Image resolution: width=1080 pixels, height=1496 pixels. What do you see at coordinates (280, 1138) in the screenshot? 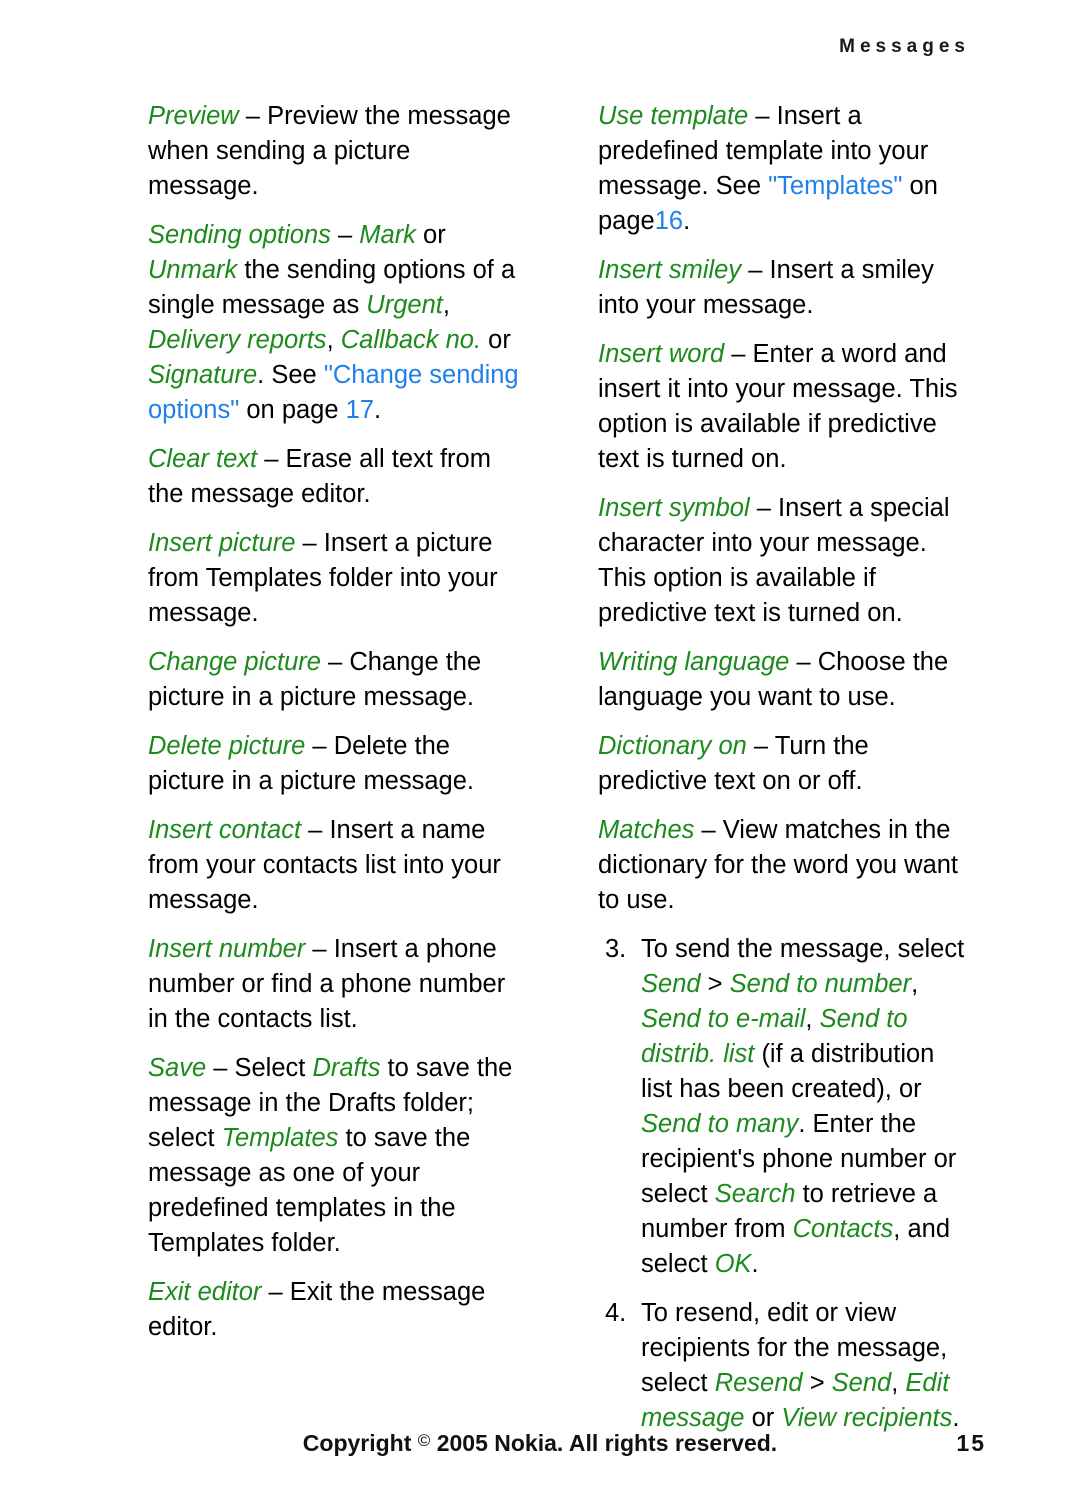
I see `term-templates: Templates` at bounding box center [280, 1138].